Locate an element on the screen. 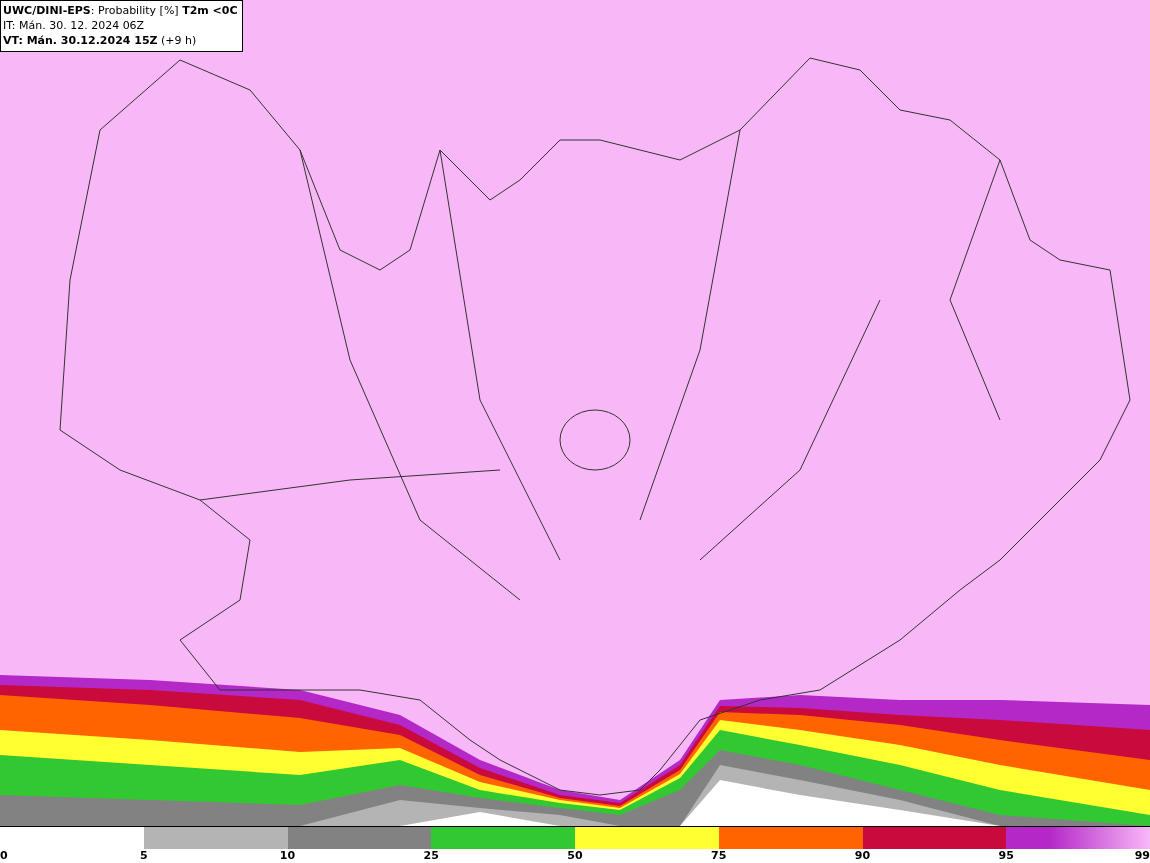 The width and height of the screenshot is (1150, 863). legend-label: 25 is located at coordinates (431, 855).